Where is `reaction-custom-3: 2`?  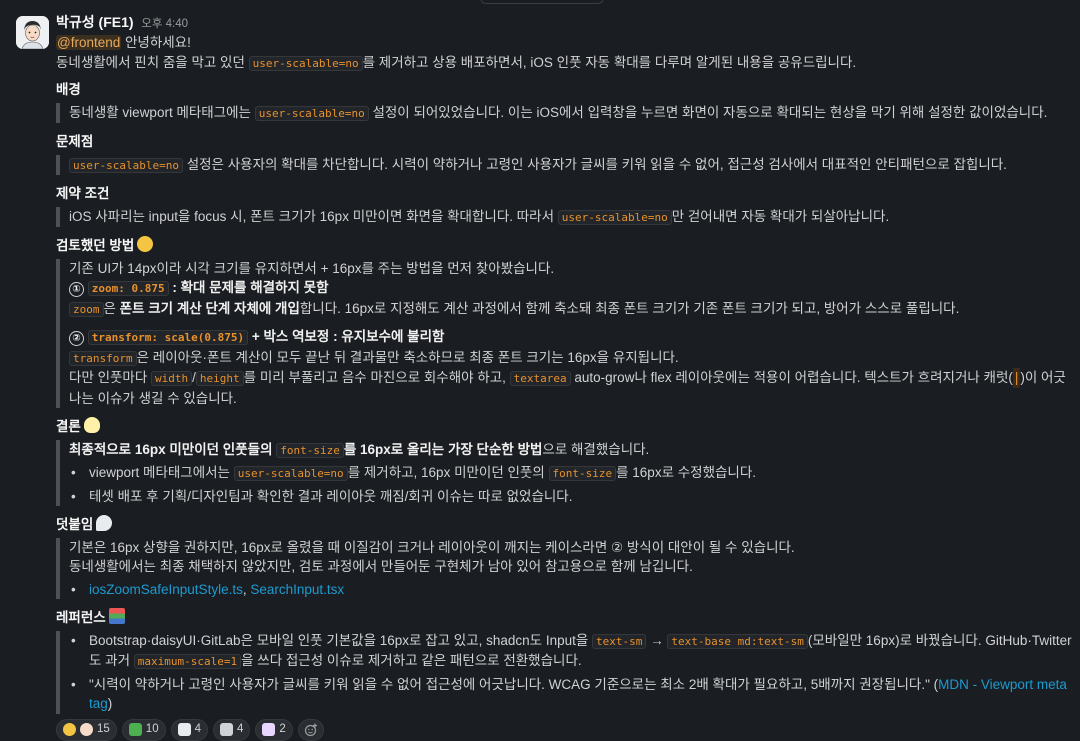 reaction-custom-3: 2 is located at coordinates (274, 729).